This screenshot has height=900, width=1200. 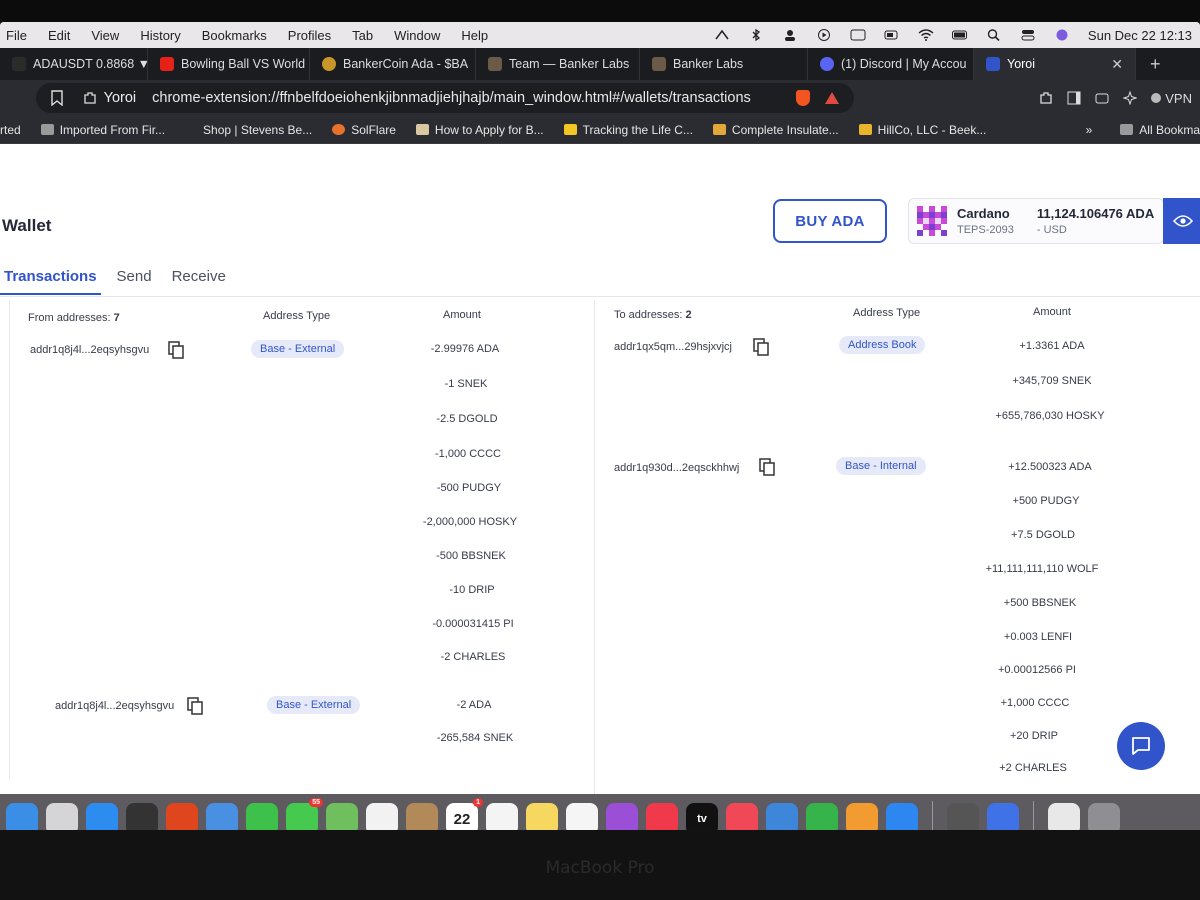 I want to click on chat-bubble-icon, so click(x=1141, y=746).